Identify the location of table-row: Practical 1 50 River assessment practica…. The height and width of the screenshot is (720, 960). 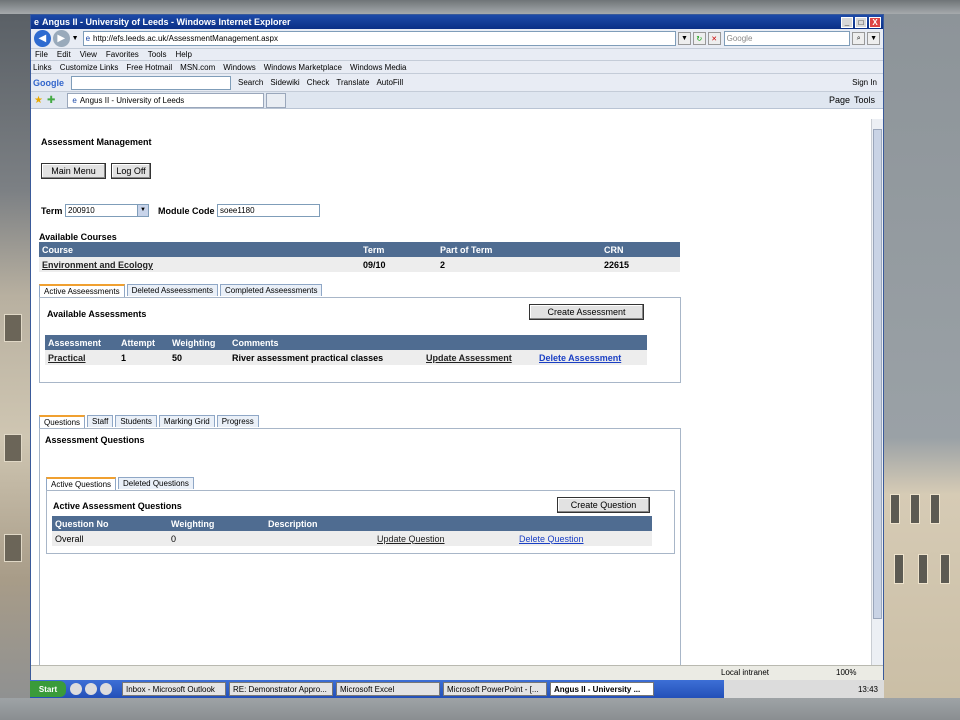
(346, 357).